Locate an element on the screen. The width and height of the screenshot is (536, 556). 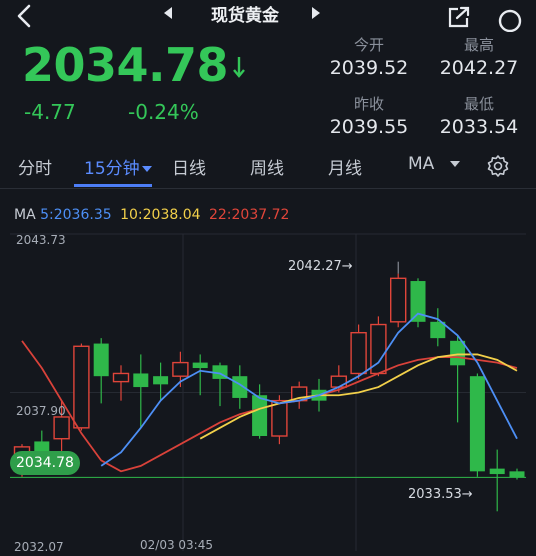
period-tabs: 分时 15分钟 日线 周线 月线 MA is located at coordinates (268, 165).